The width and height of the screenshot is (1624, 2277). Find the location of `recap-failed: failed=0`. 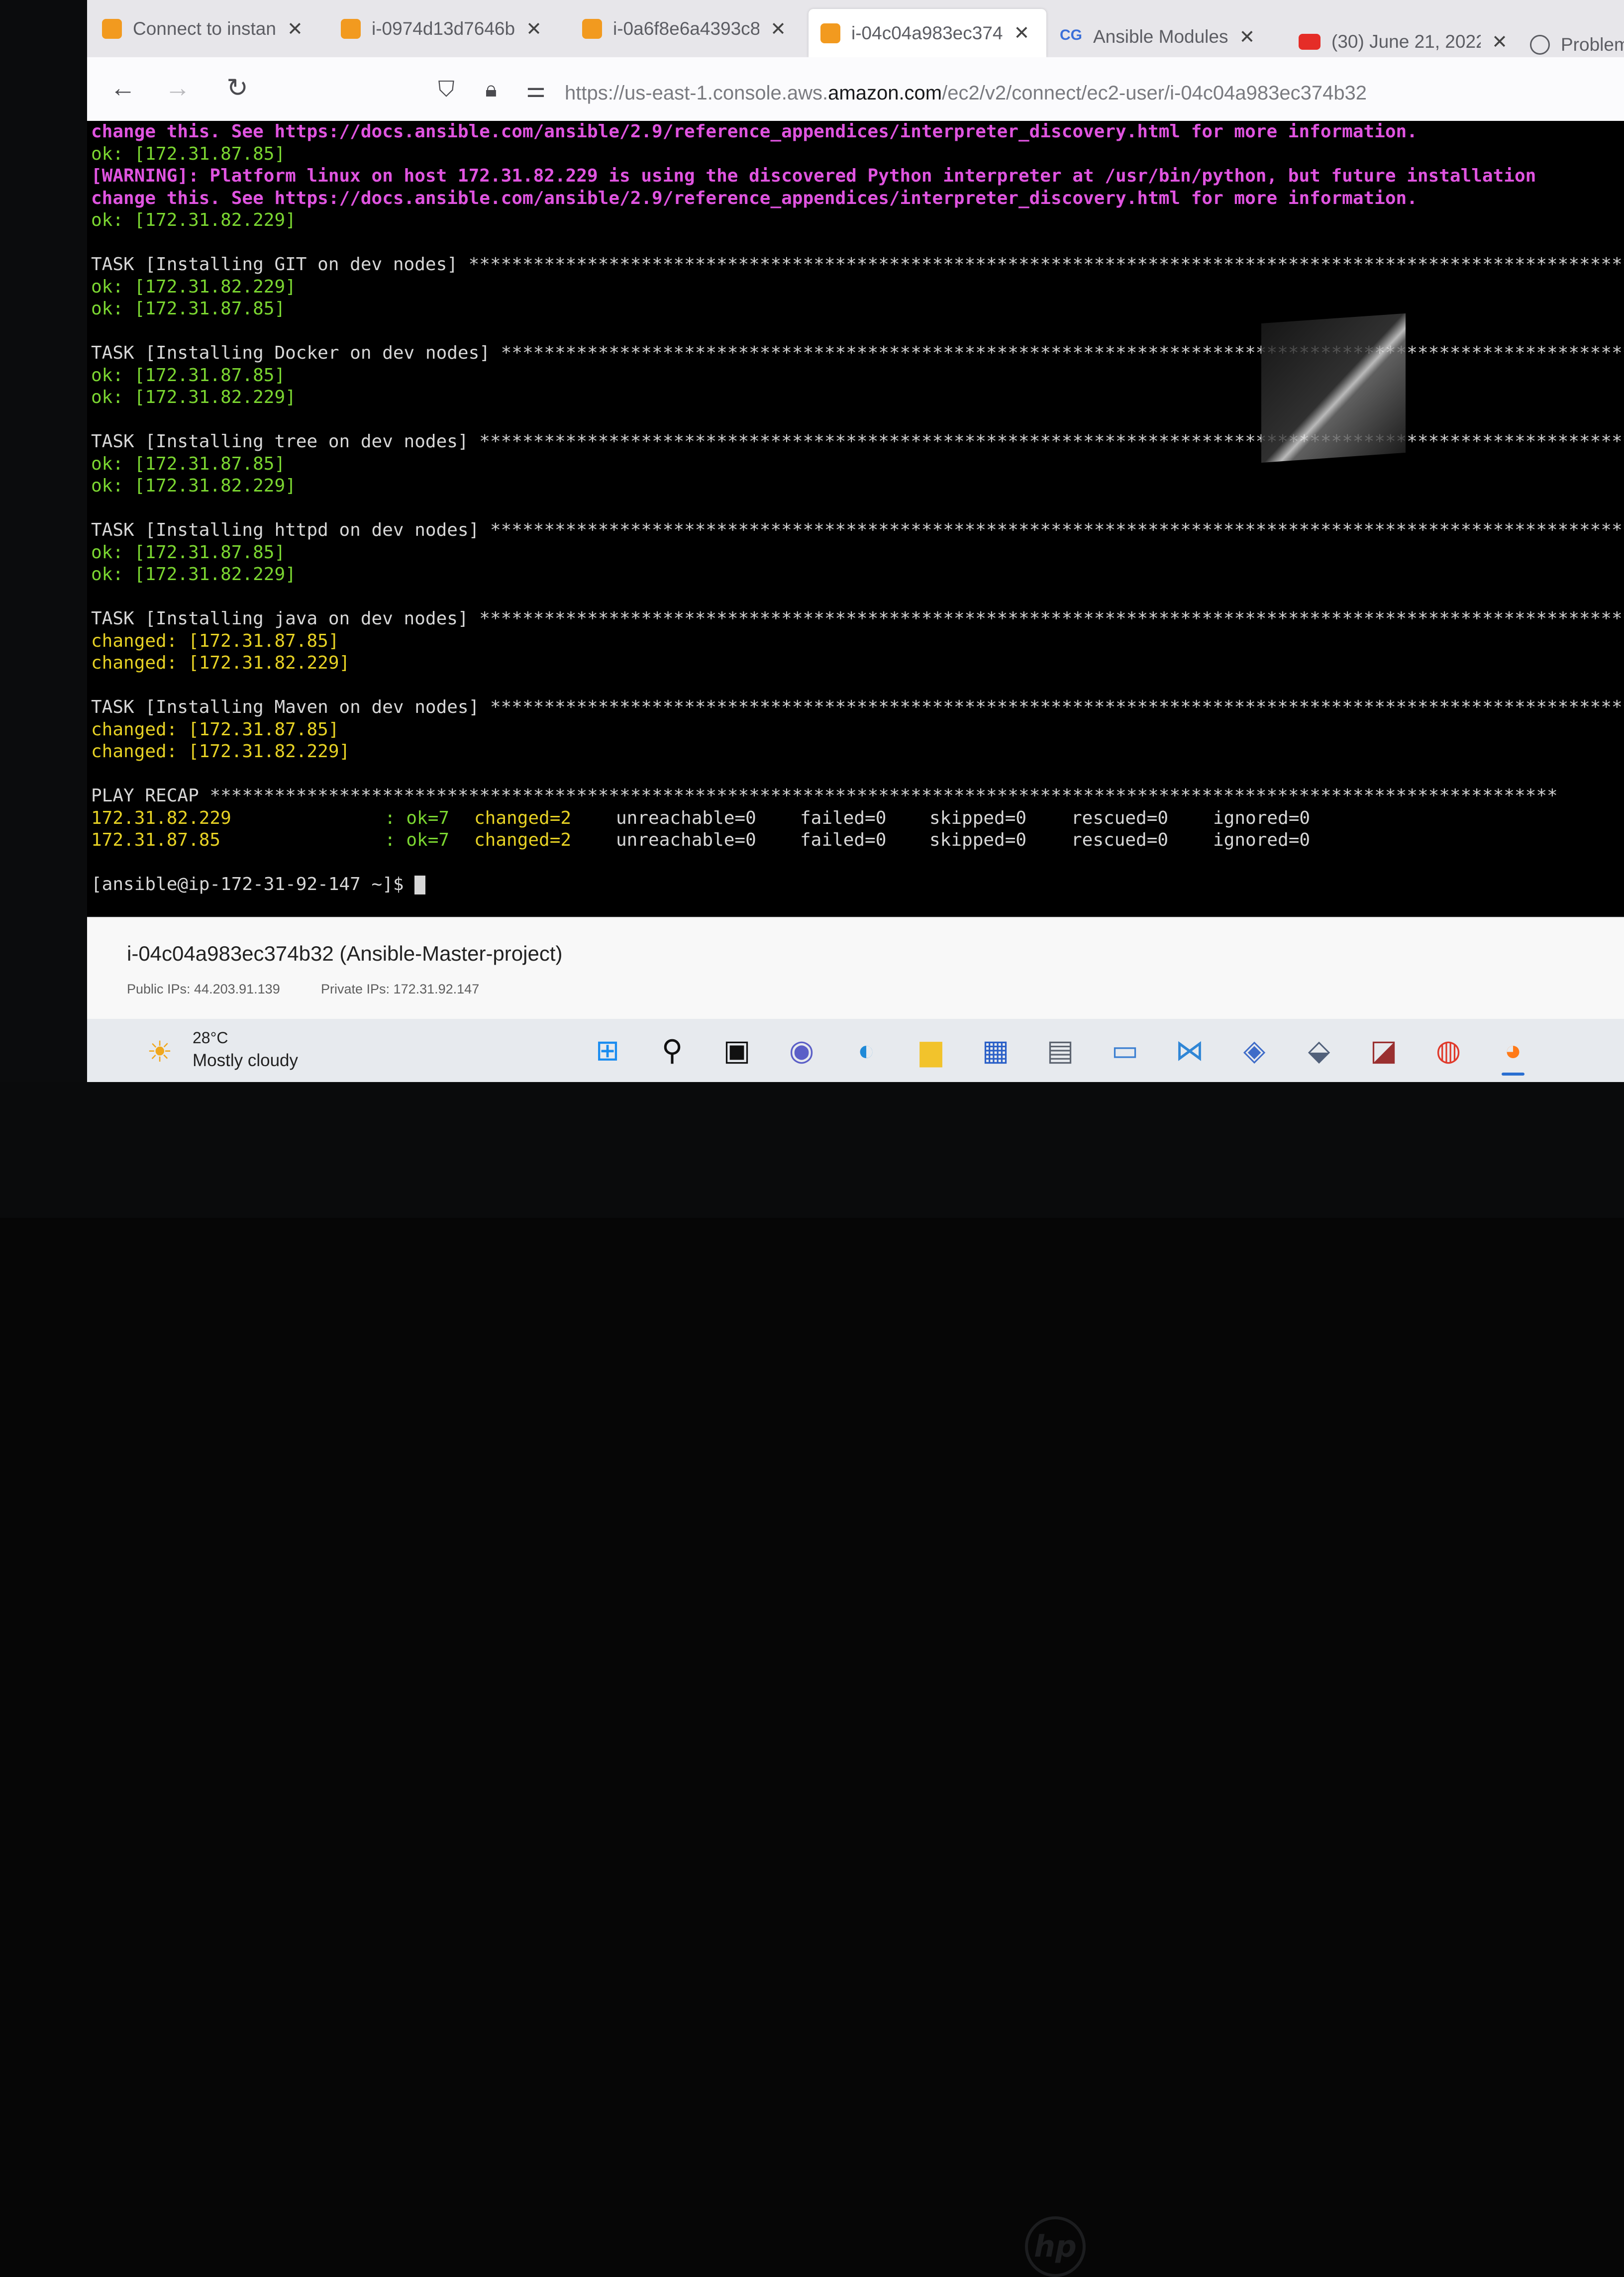

recap-failed: failed=0 is located at coordinates (843, 840).